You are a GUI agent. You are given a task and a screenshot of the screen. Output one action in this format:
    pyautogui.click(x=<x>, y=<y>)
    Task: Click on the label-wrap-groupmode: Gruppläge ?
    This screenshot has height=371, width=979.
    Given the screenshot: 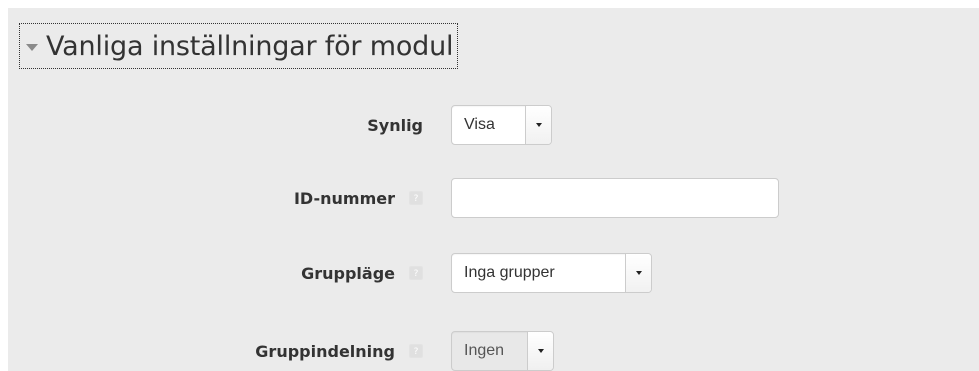 What is the action you would take?
    pyautogui.click(x=362, y=273)
    